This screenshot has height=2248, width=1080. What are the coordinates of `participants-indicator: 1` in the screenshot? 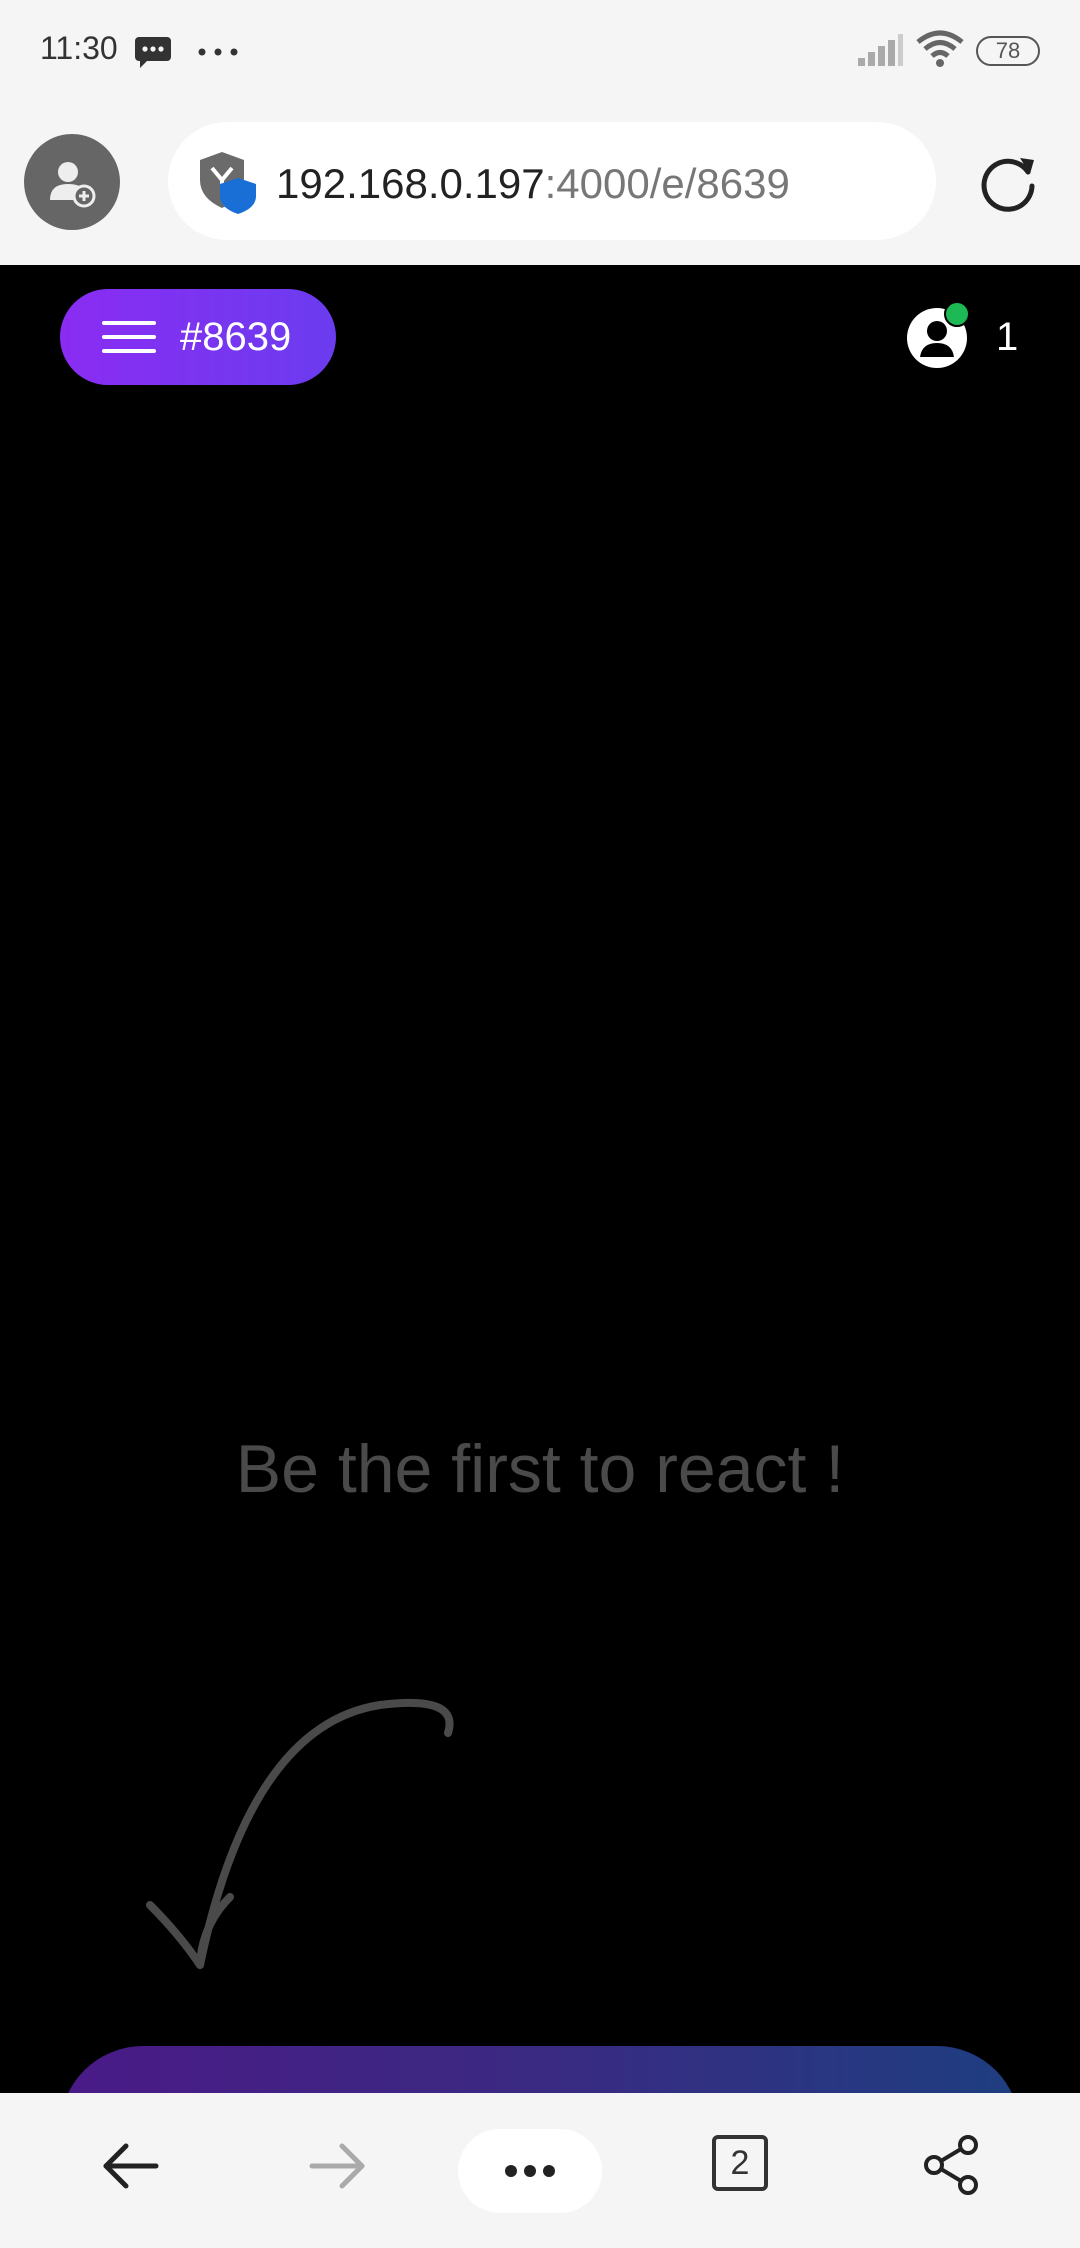 It's located at (970, 336).